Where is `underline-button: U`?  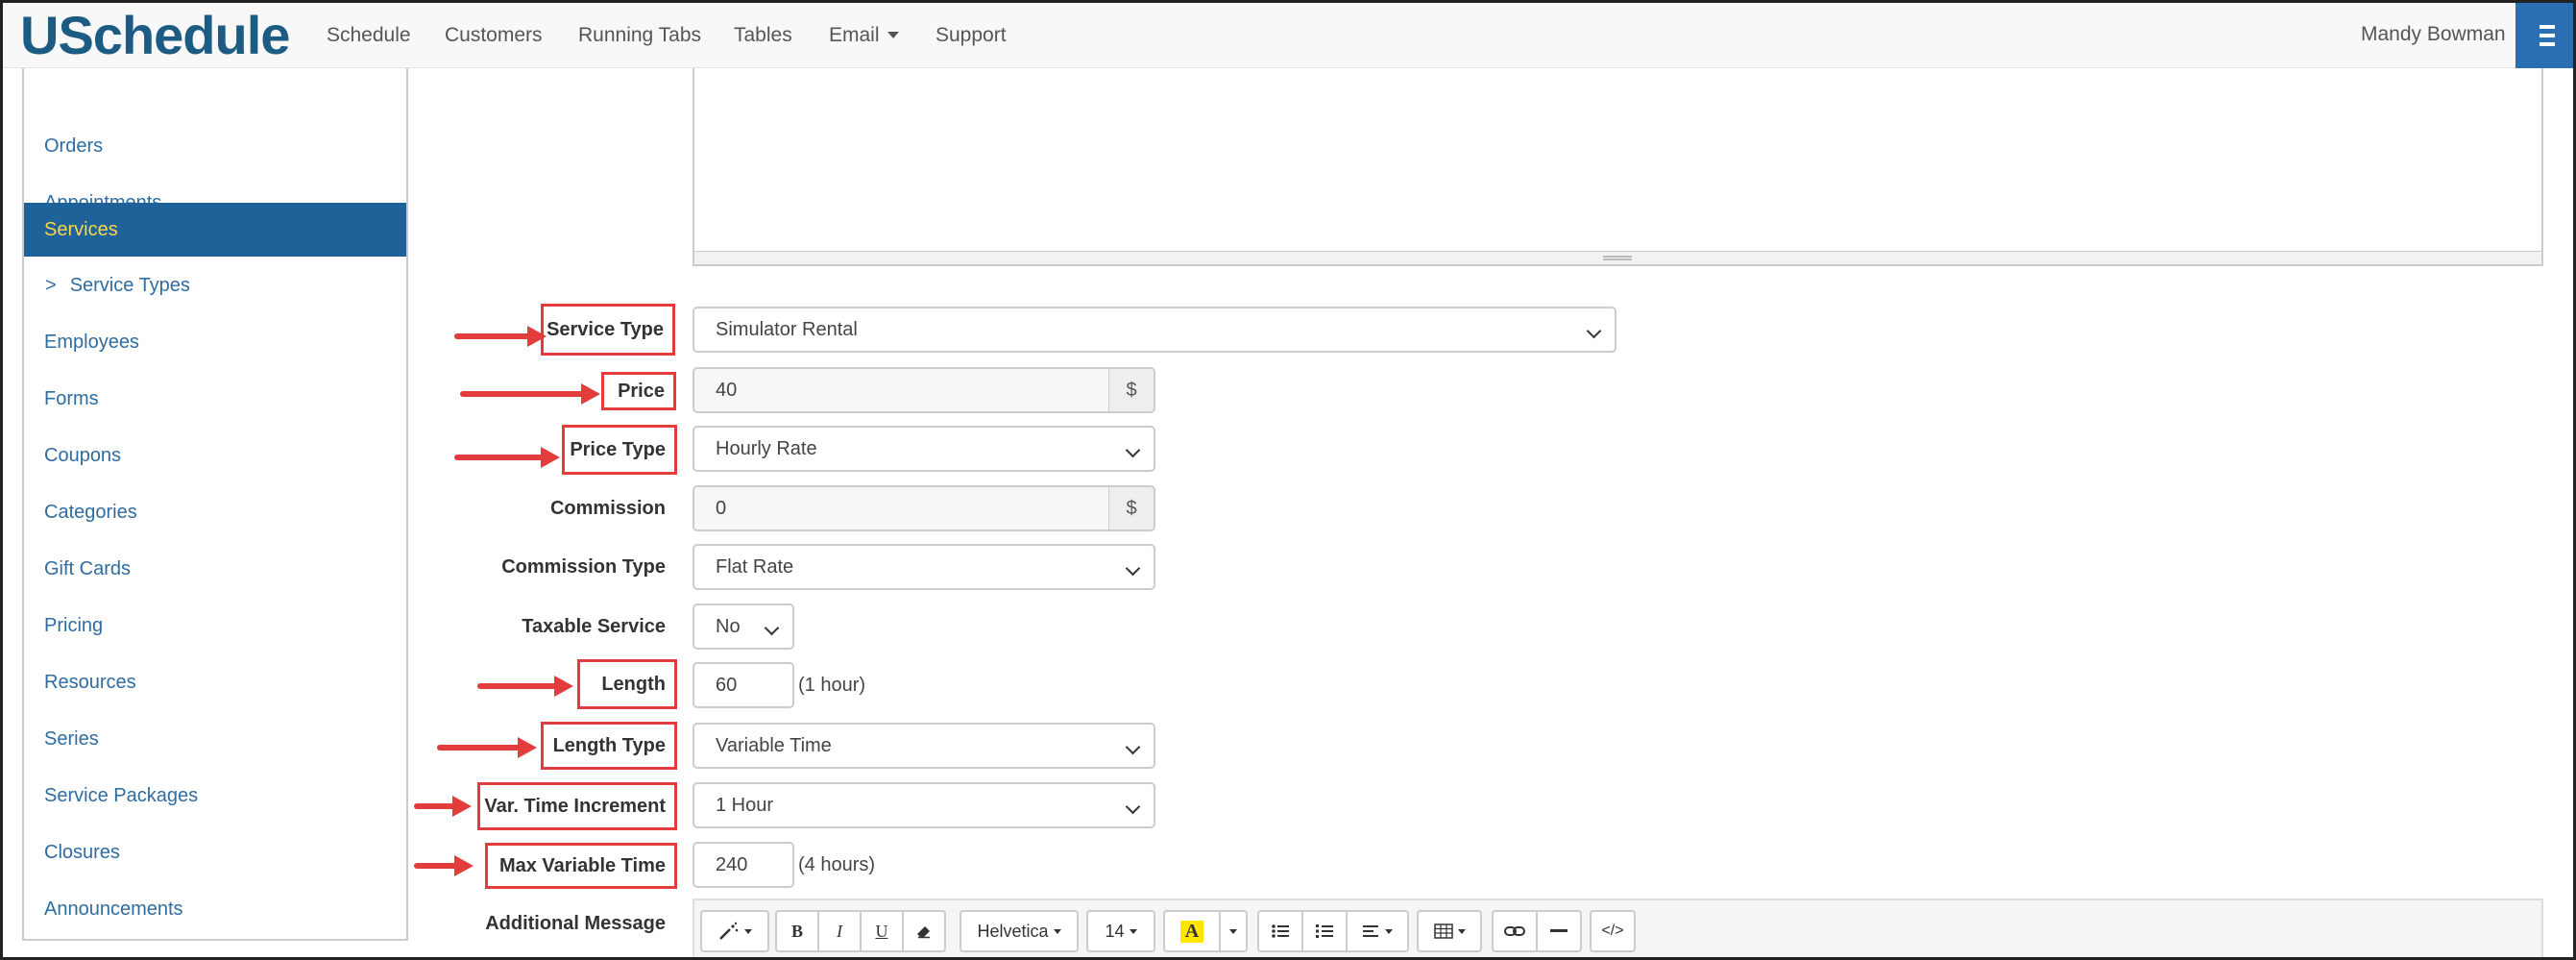
underline-button: U is located at coordinates (882, 931).